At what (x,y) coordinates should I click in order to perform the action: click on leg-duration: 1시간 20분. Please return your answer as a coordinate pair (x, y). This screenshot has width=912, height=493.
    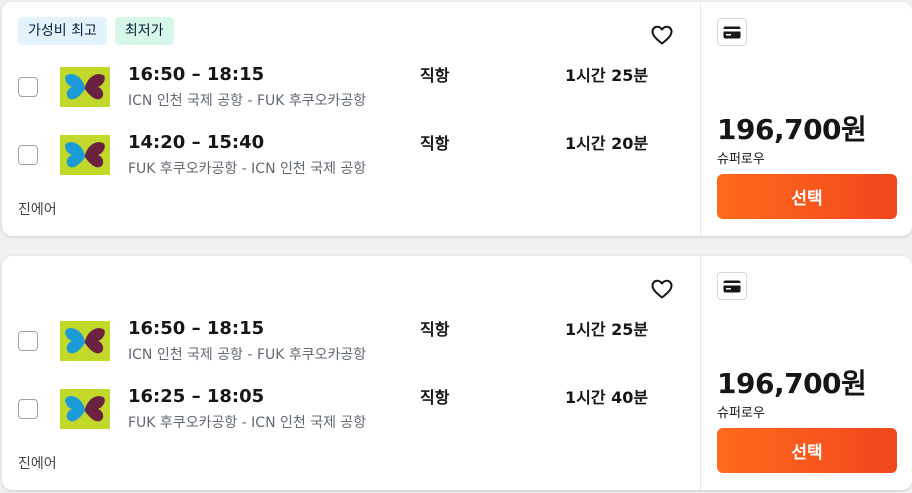
    Looking at the image, I should click on (607, 143).